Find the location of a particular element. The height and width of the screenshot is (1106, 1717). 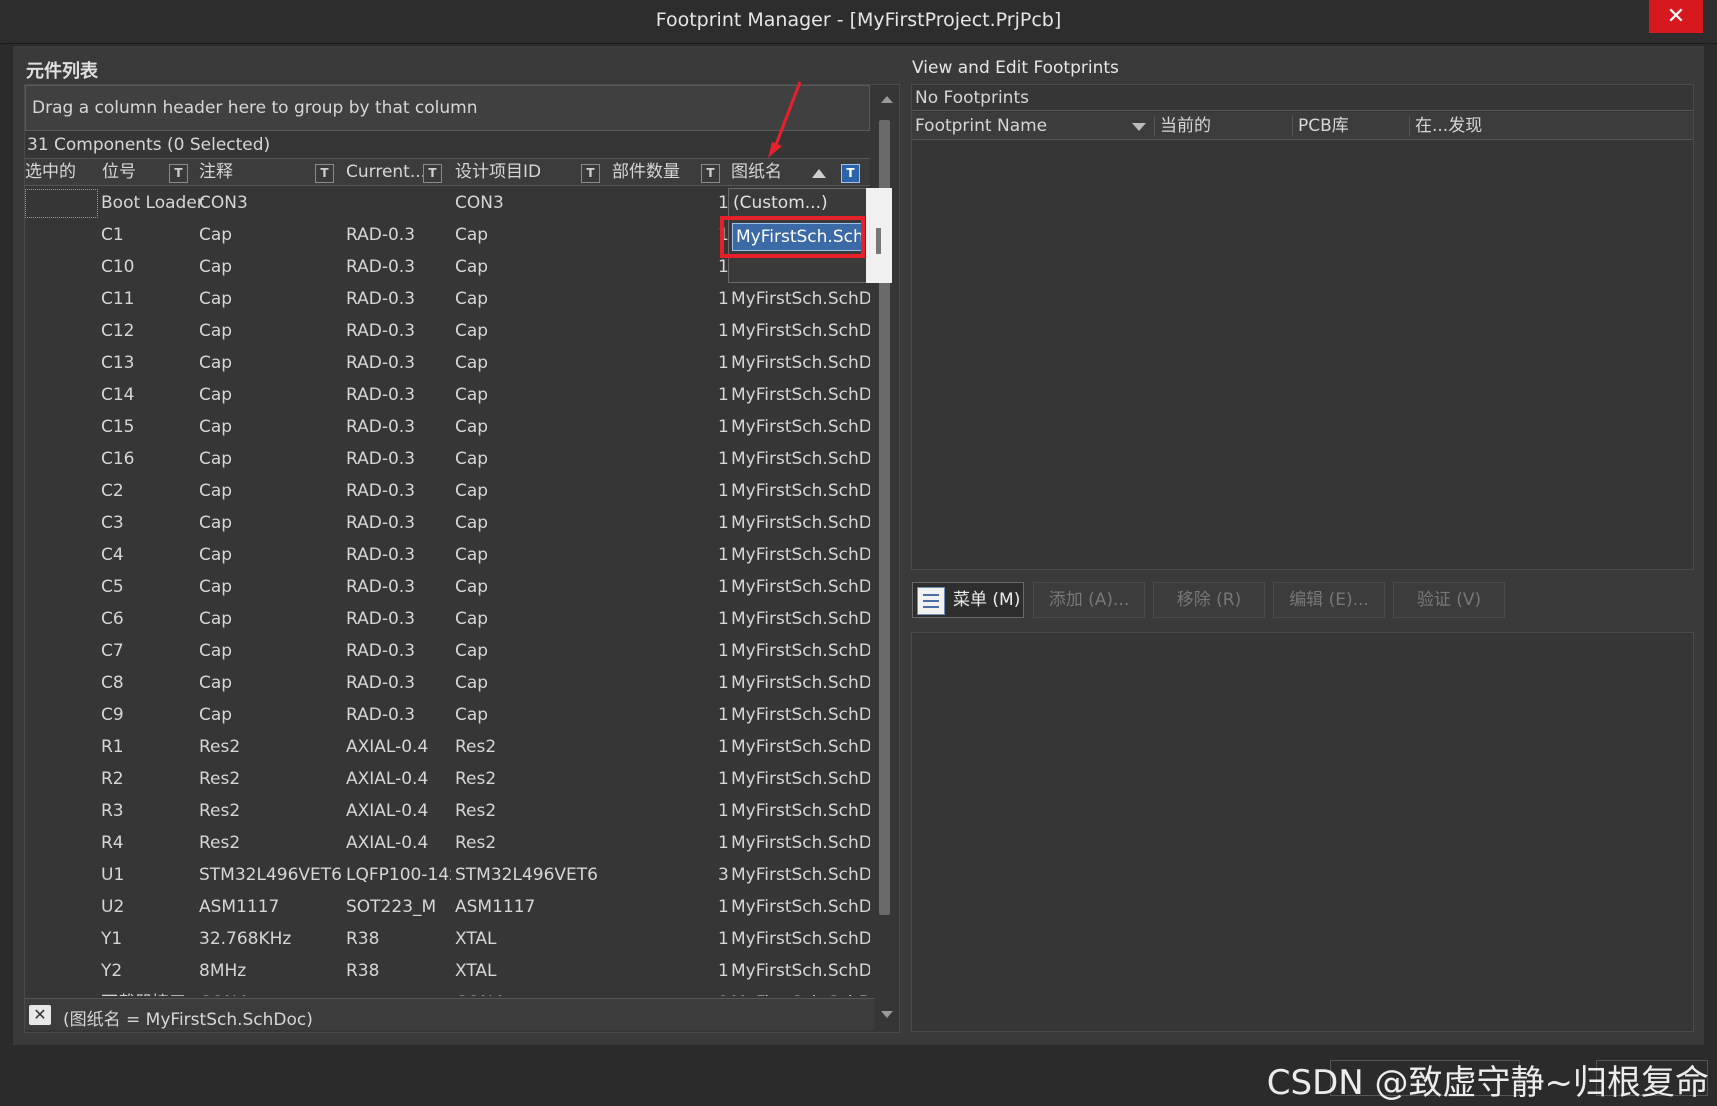

filter-design-id-button: T is located at coordinates (590, 173).